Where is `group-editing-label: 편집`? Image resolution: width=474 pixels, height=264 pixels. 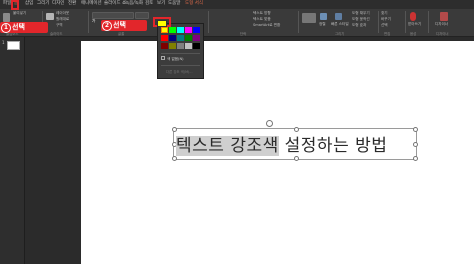
group-editing-label: 편집 is located at coordinates (387, 34).